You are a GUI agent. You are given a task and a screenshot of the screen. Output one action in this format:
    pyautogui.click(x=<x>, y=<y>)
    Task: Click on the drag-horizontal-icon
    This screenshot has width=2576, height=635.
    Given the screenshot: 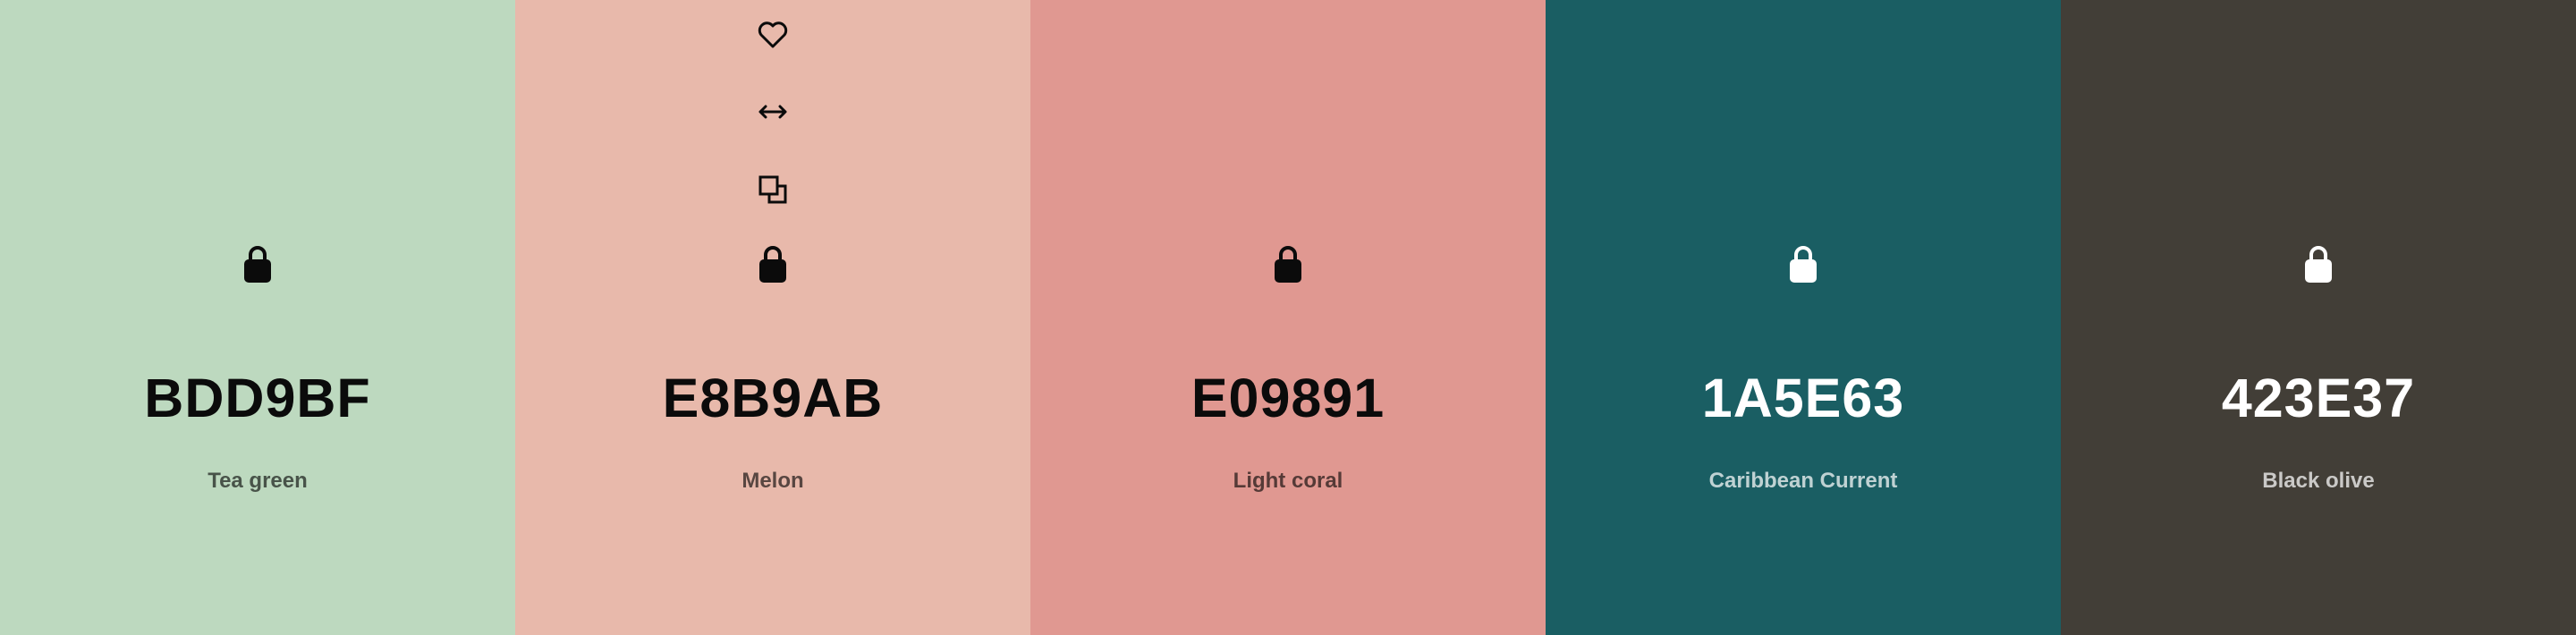 What is the action you would take?
    pyautogui.click(x=772, y=112)
    